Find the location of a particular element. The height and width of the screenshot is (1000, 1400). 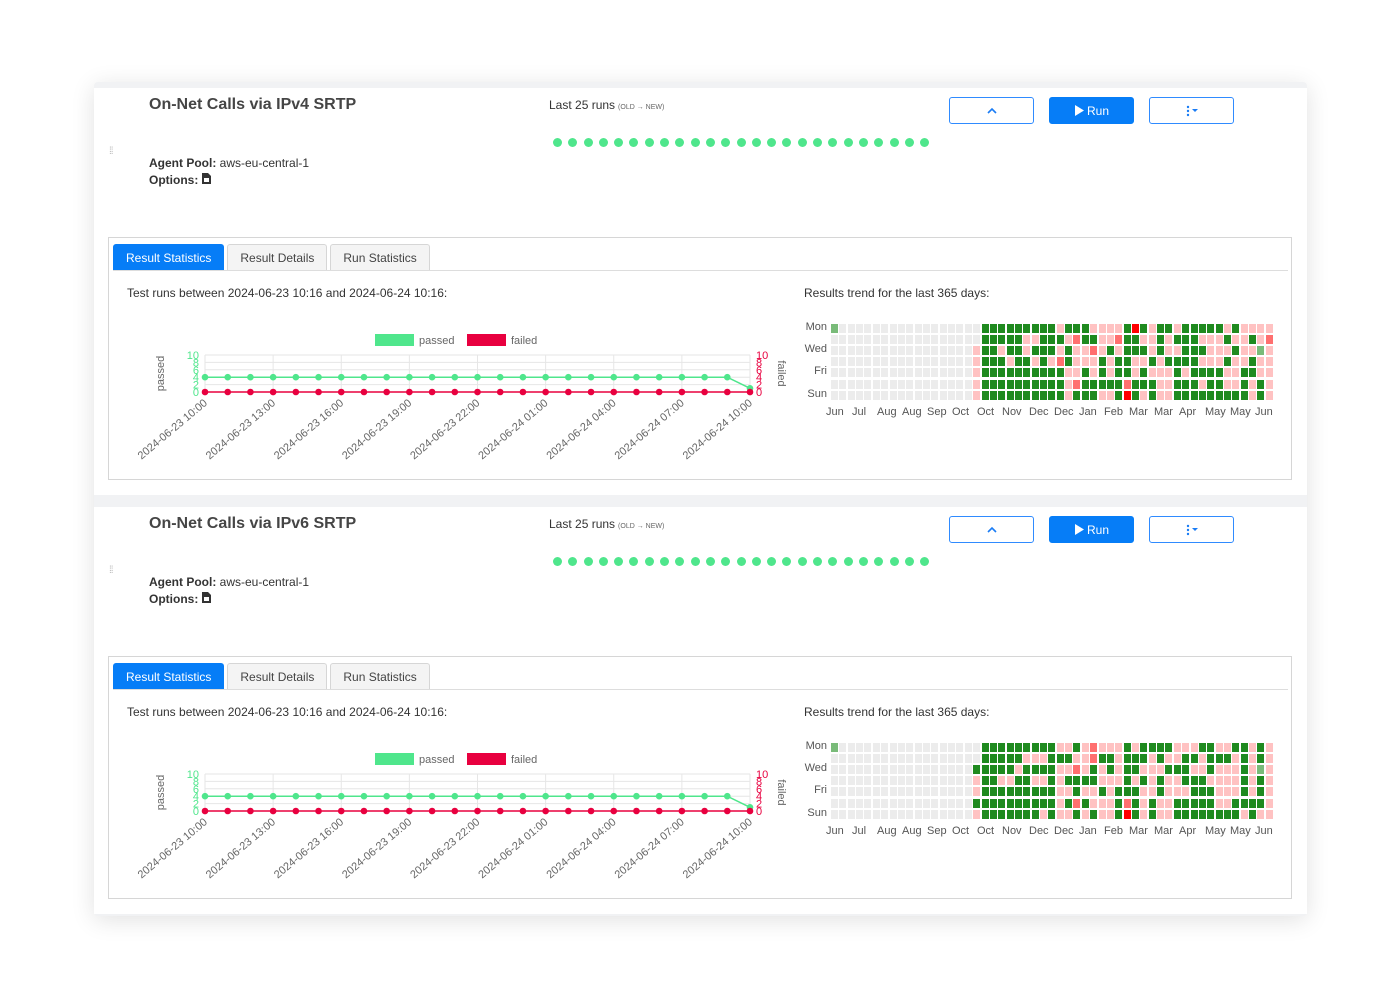

run-button: Run is located at coordinates (1091, 110).